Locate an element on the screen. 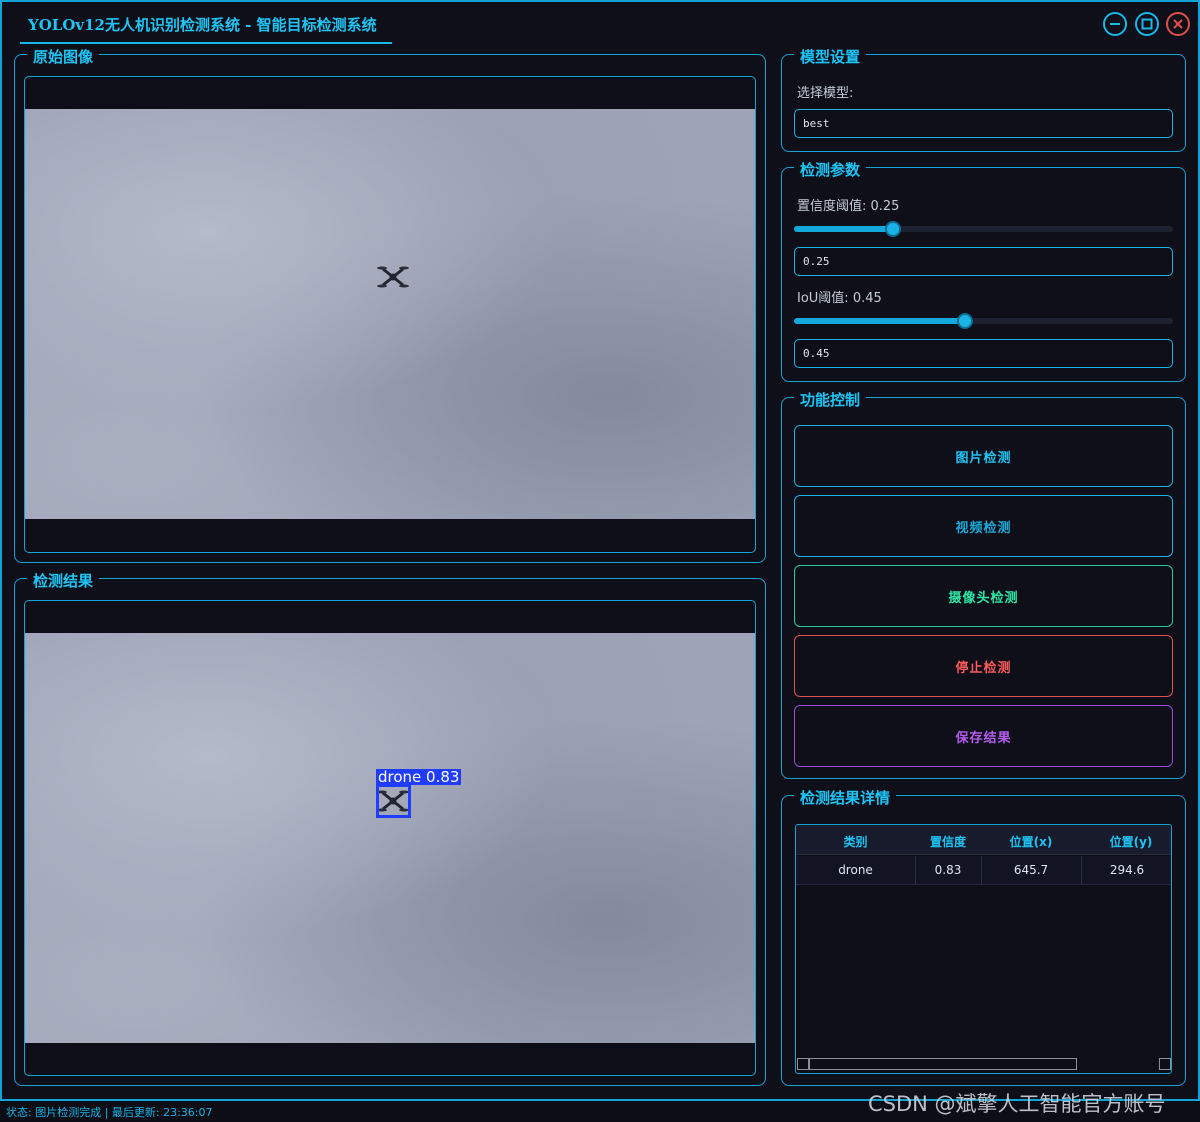 This screenshot has height=1122, width=1200. maximize-icon is located at coordinates (1147, 24).